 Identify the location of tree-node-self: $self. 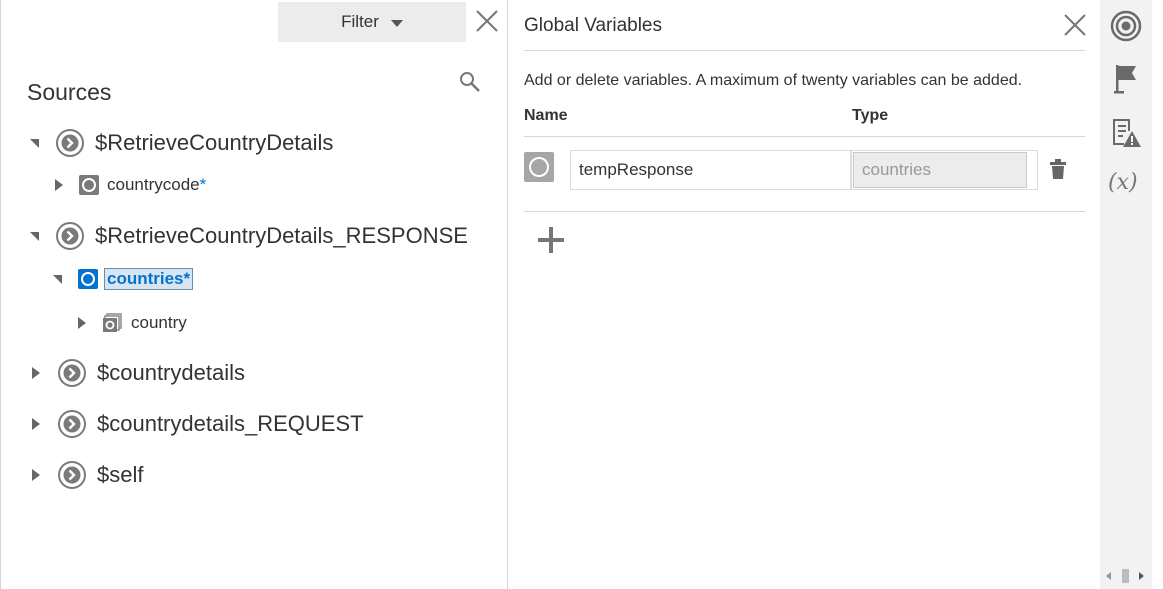
(87, 475).